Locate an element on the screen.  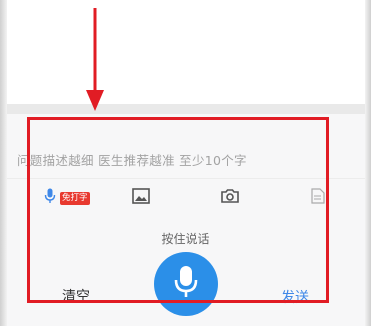
phone-bezel-right is located at coordinates (368, 163).